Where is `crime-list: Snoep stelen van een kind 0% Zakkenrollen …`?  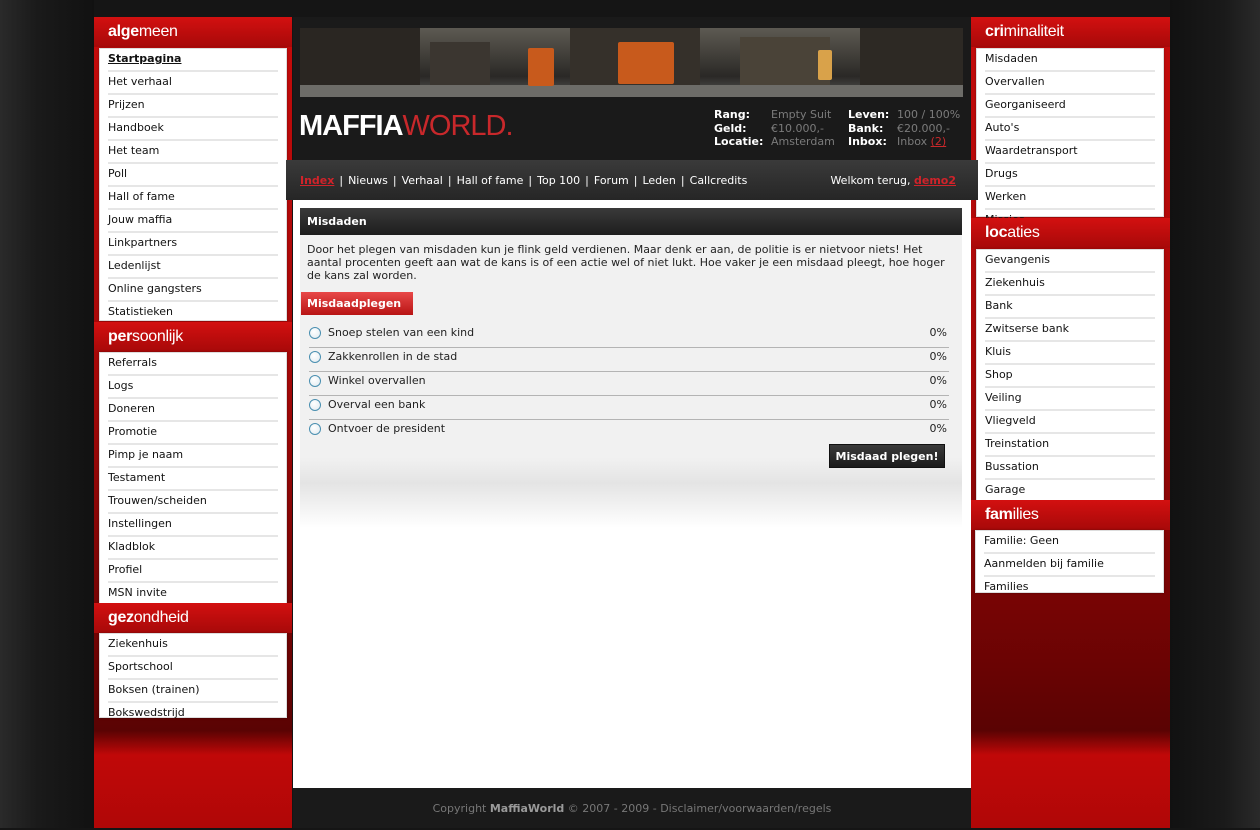 crime-list: Snoep stelen van een kind 0% Zakkenrollen … is located at coordinates (629, 383).